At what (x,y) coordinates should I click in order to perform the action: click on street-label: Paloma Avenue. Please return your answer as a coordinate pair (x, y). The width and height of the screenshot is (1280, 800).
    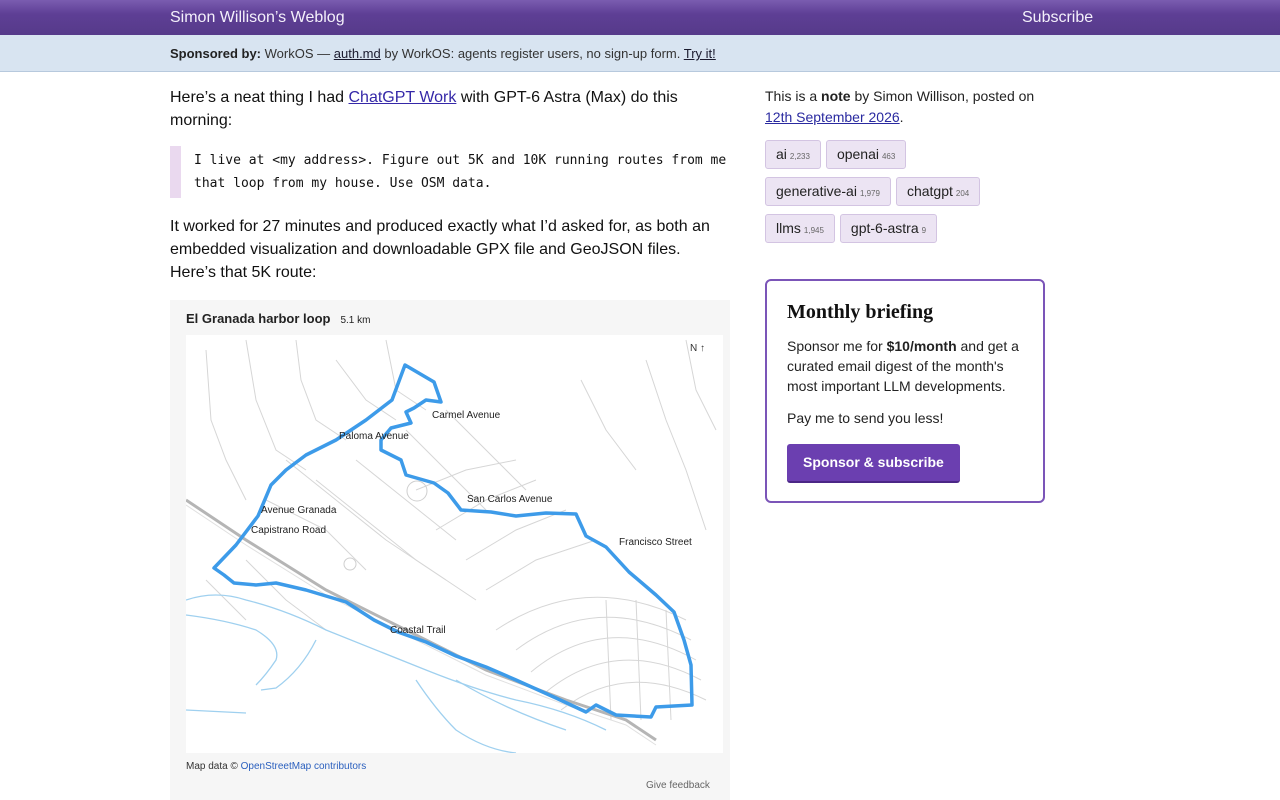
    Looking at the image, I should click on (374, 436).